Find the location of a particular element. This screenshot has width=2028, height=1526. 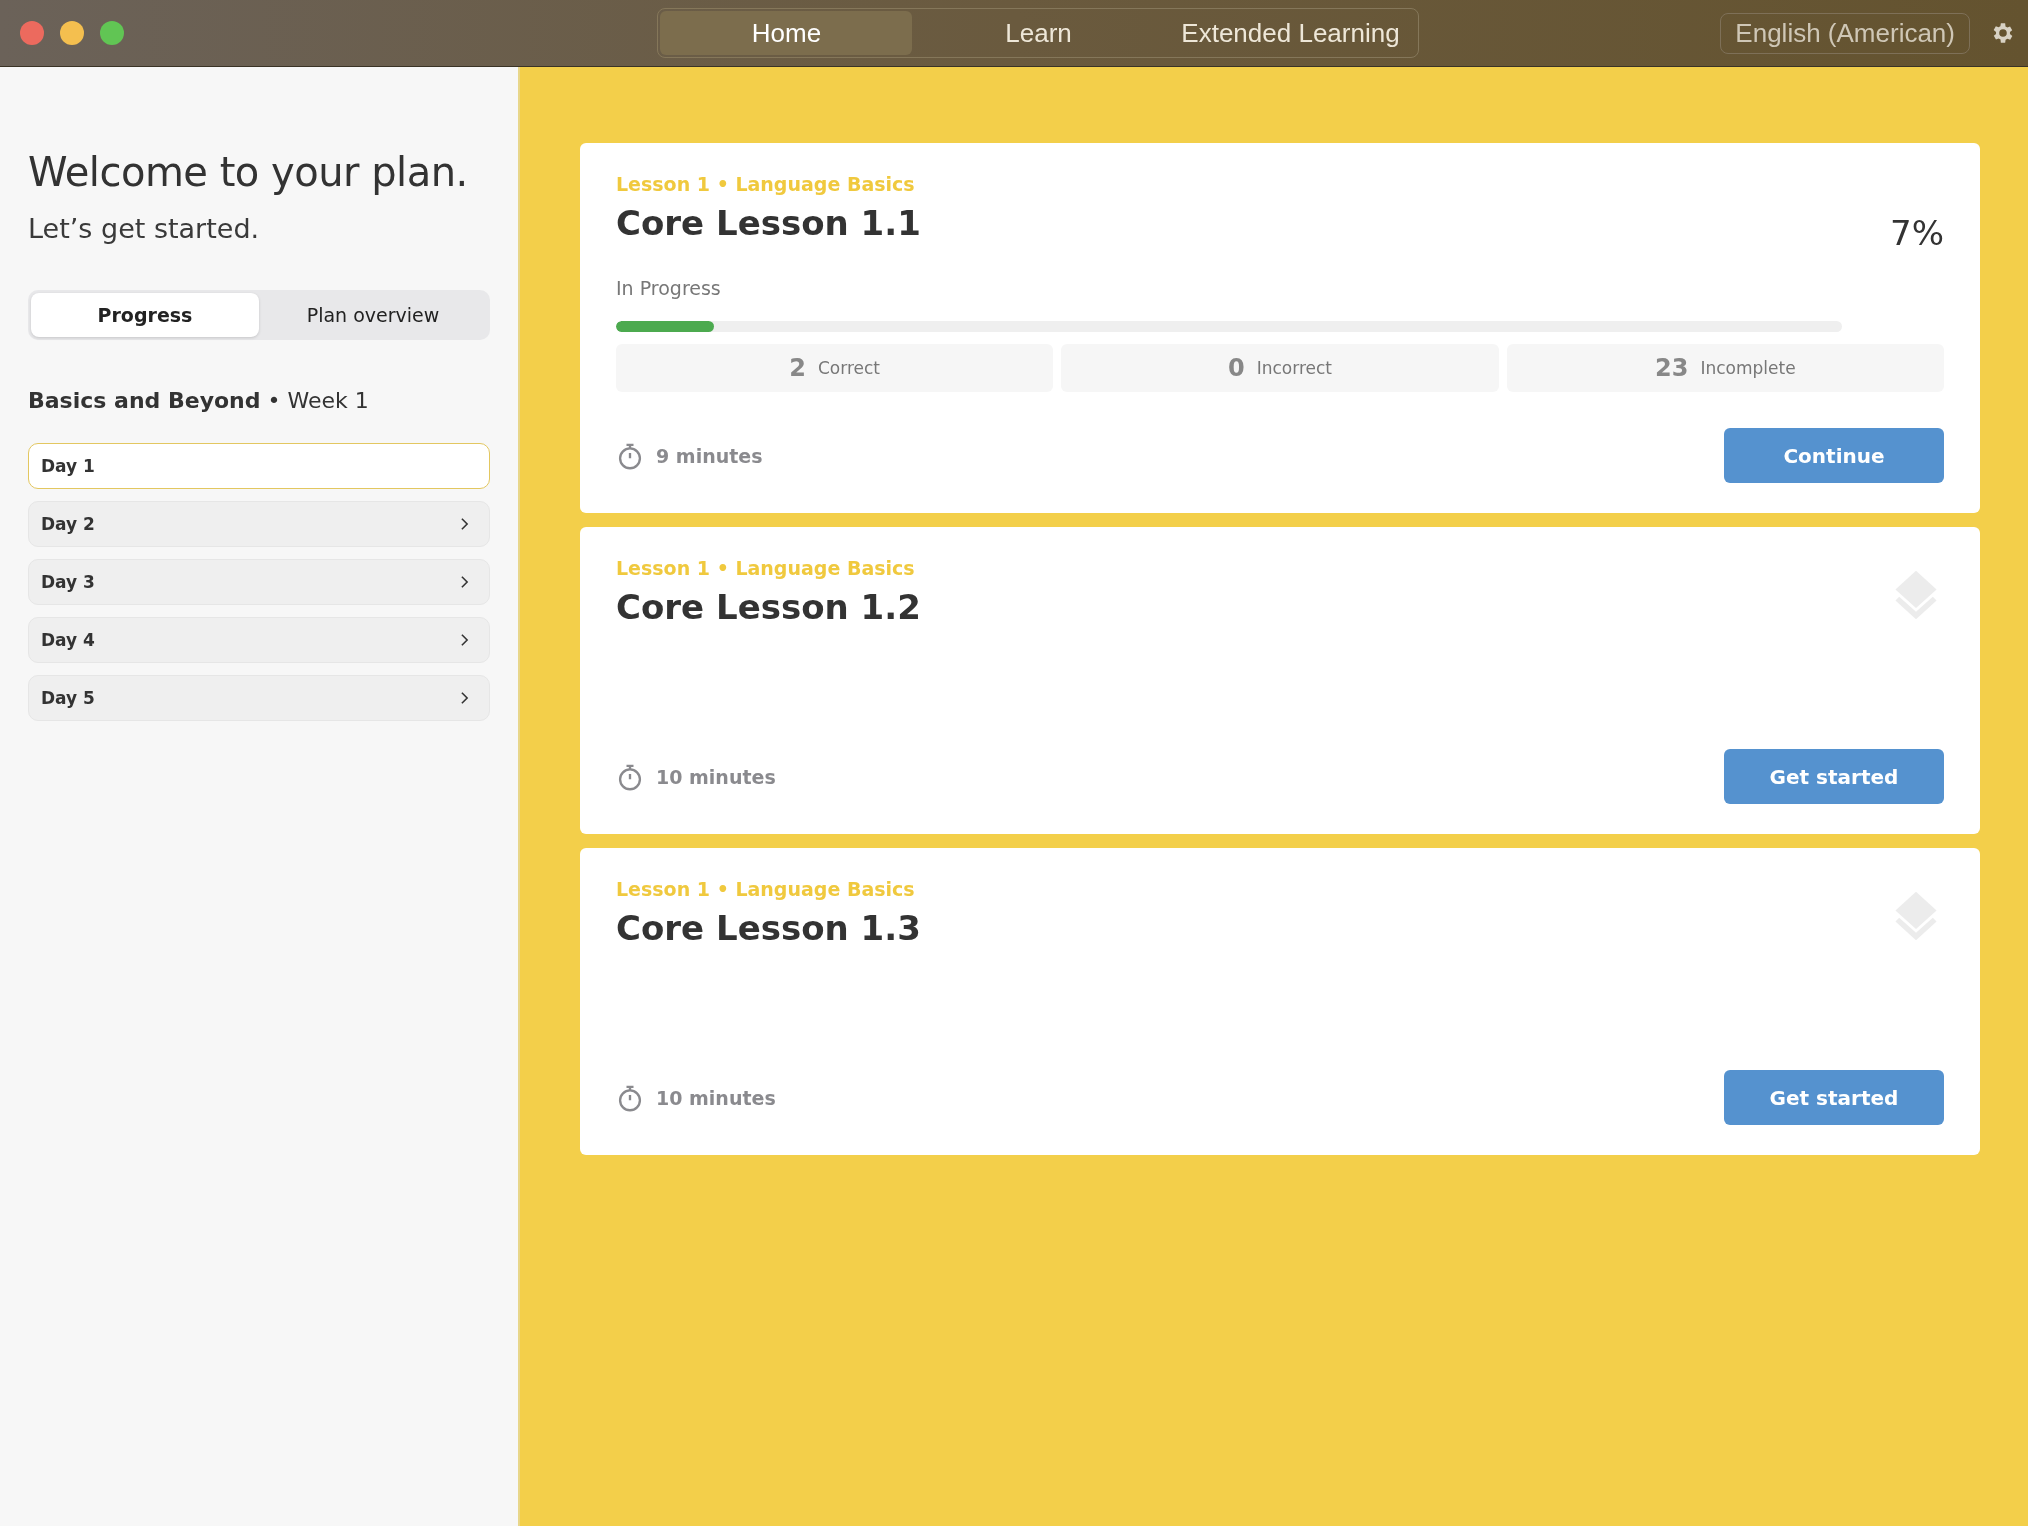

language-button: English (American) is located at coordinates (1845, 33).